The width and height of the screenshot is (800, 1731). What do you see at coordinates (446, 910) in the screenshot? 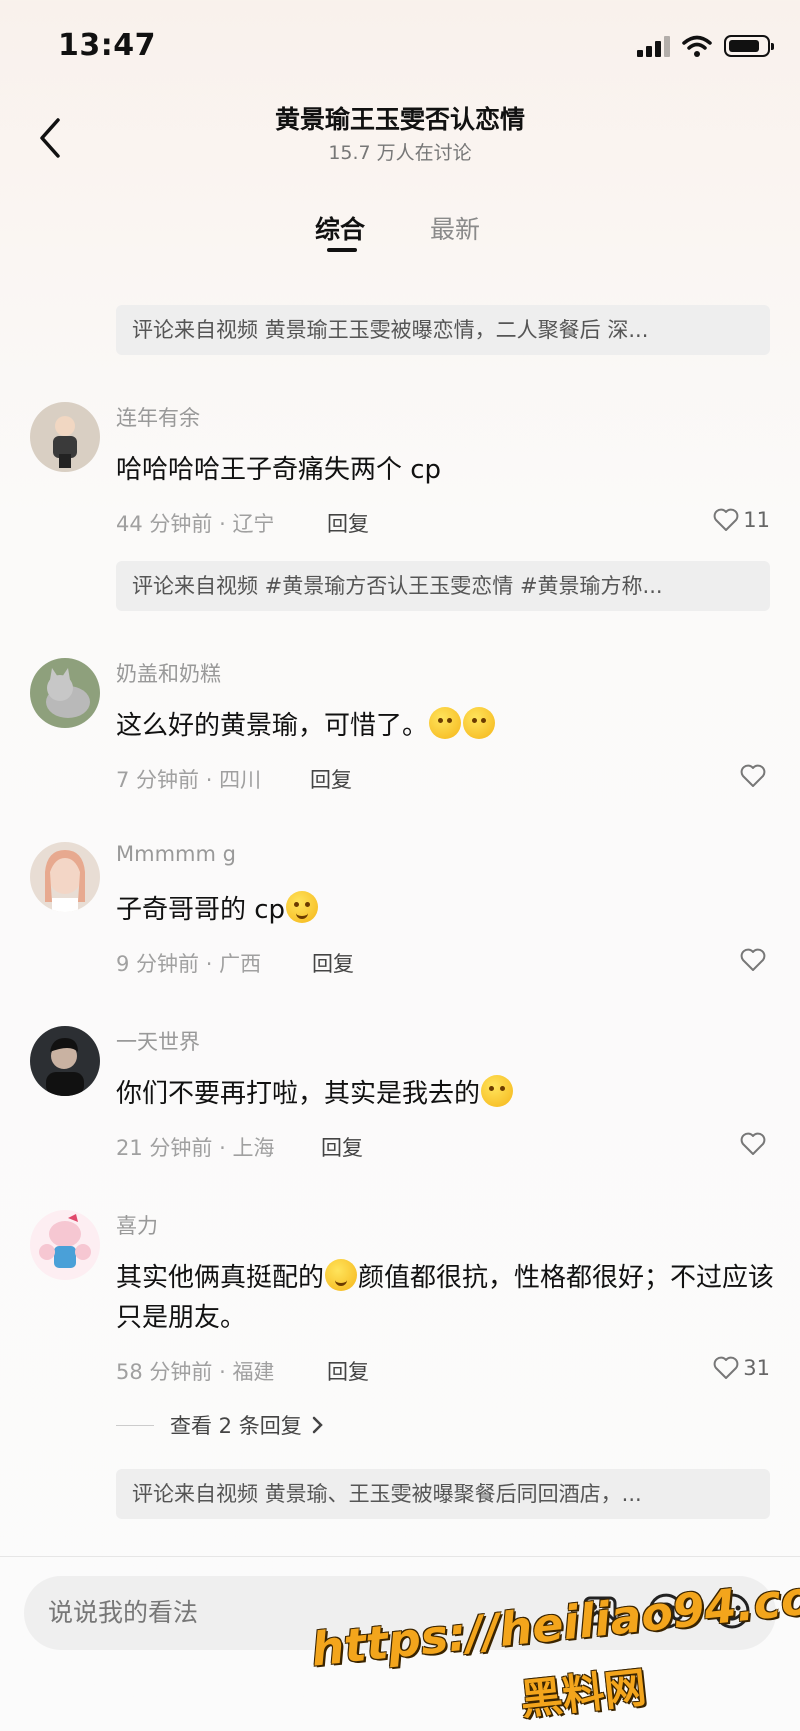
I see `comment-text: 子奇哥哥的 cp` at bounding box center [446, 910].